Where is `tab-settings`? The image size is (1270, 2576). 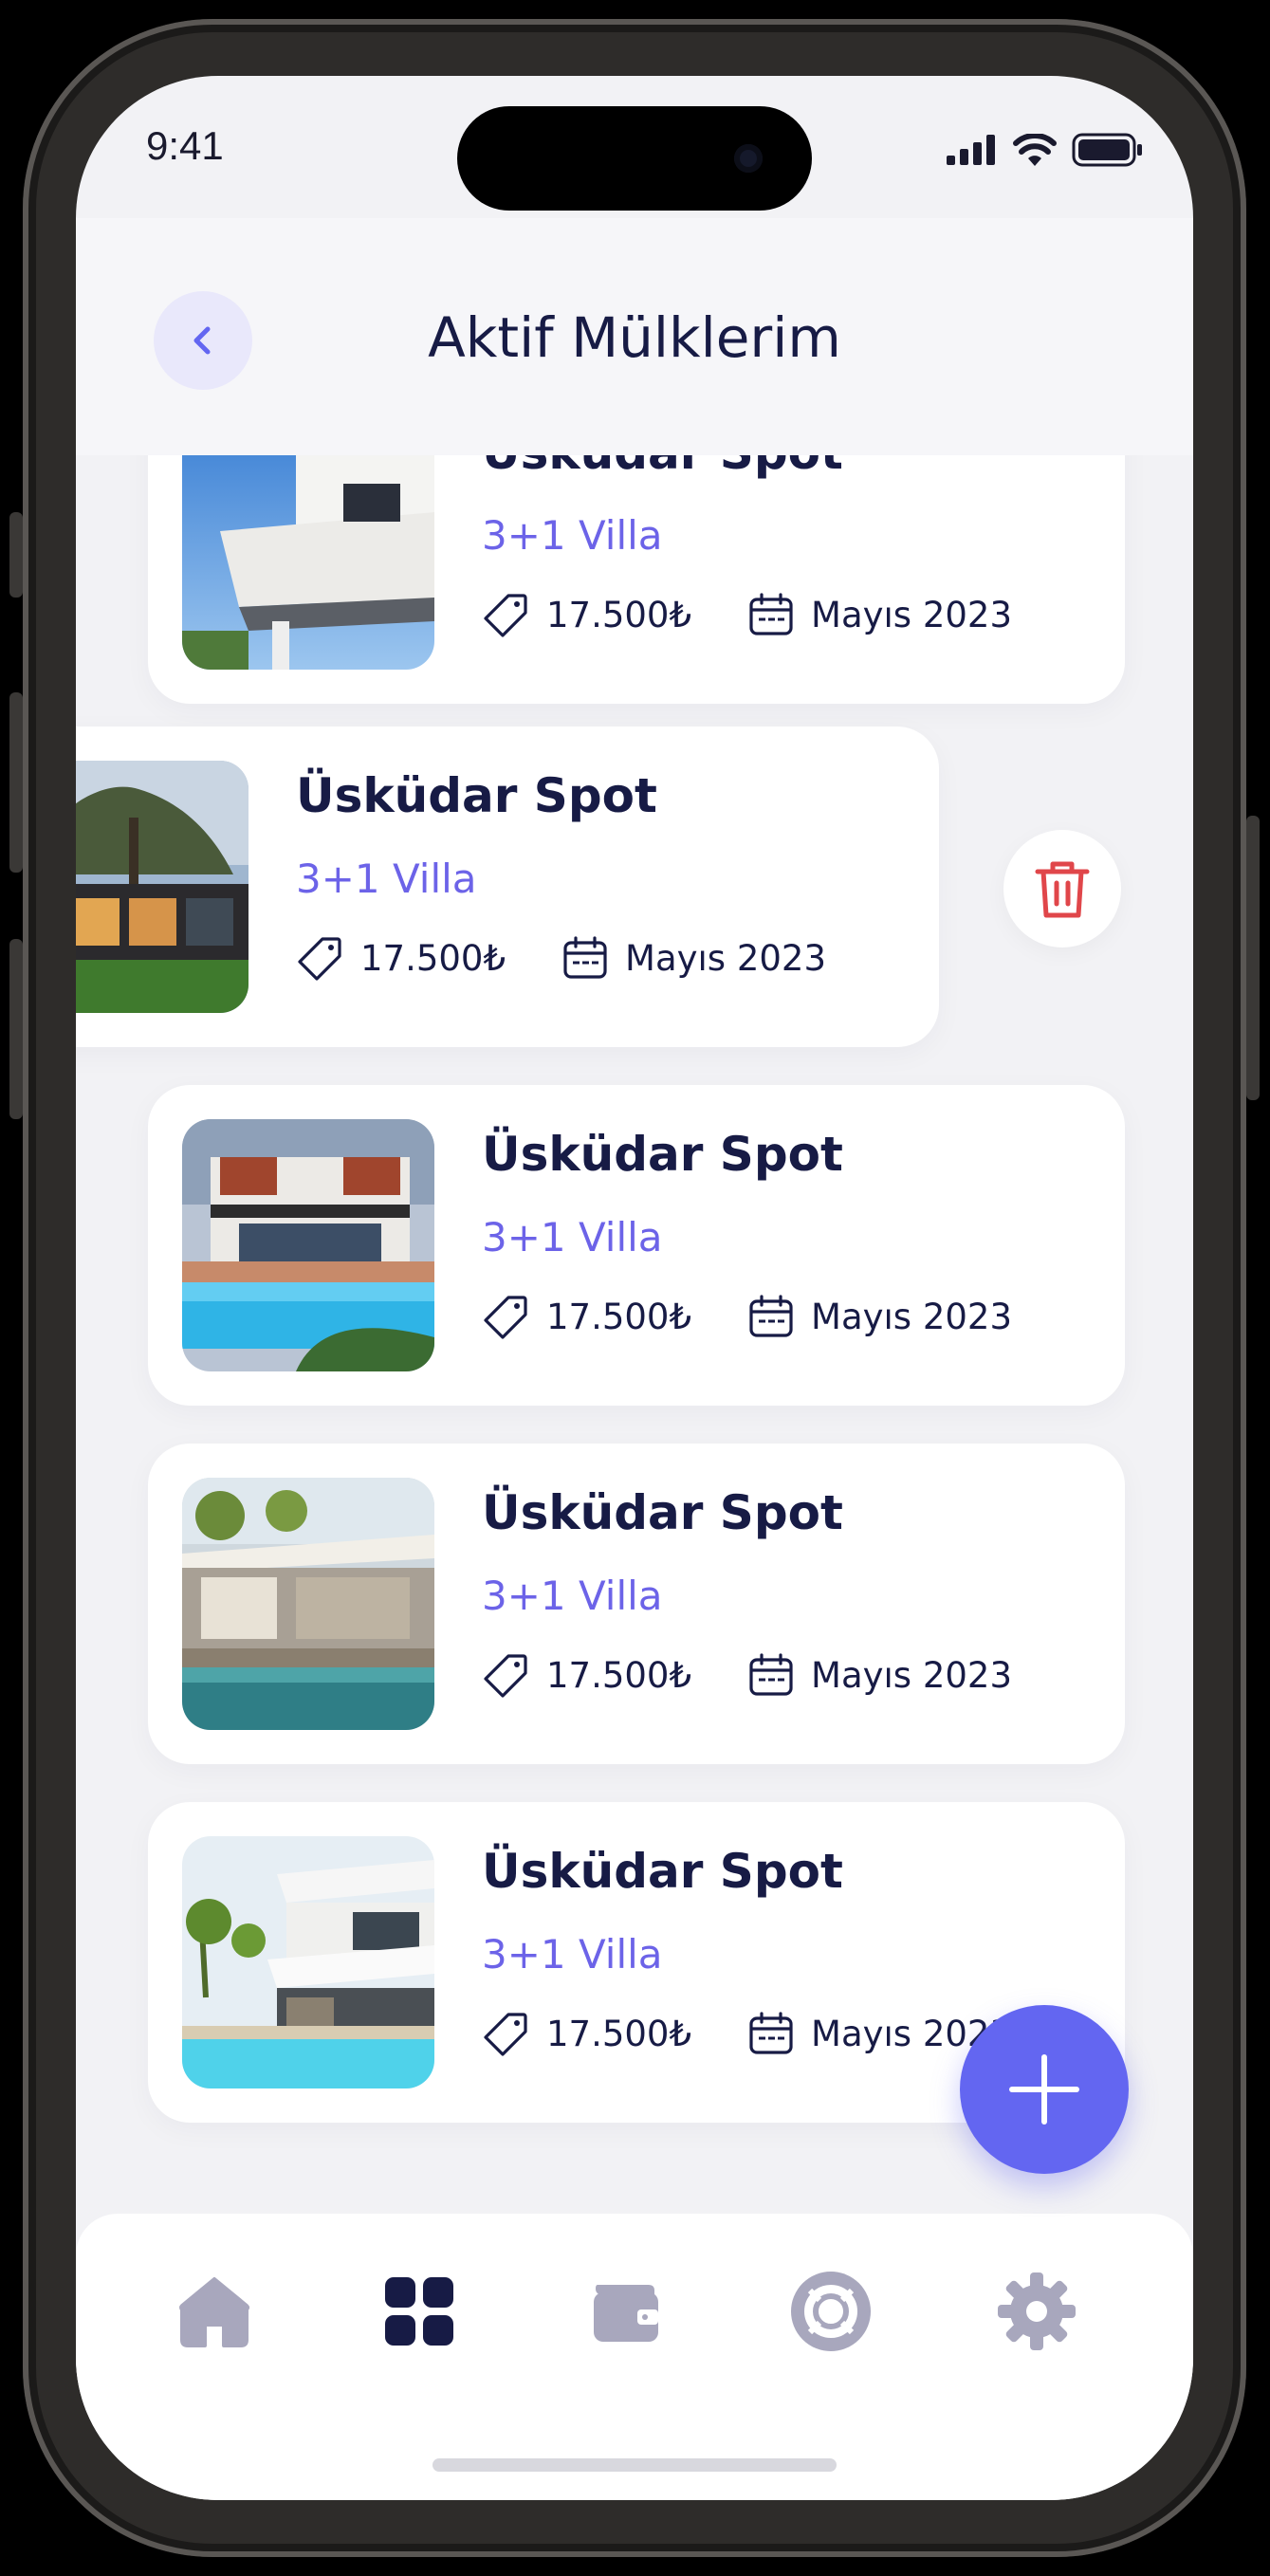 tab-settings is located at coordinates (1036, 2311).